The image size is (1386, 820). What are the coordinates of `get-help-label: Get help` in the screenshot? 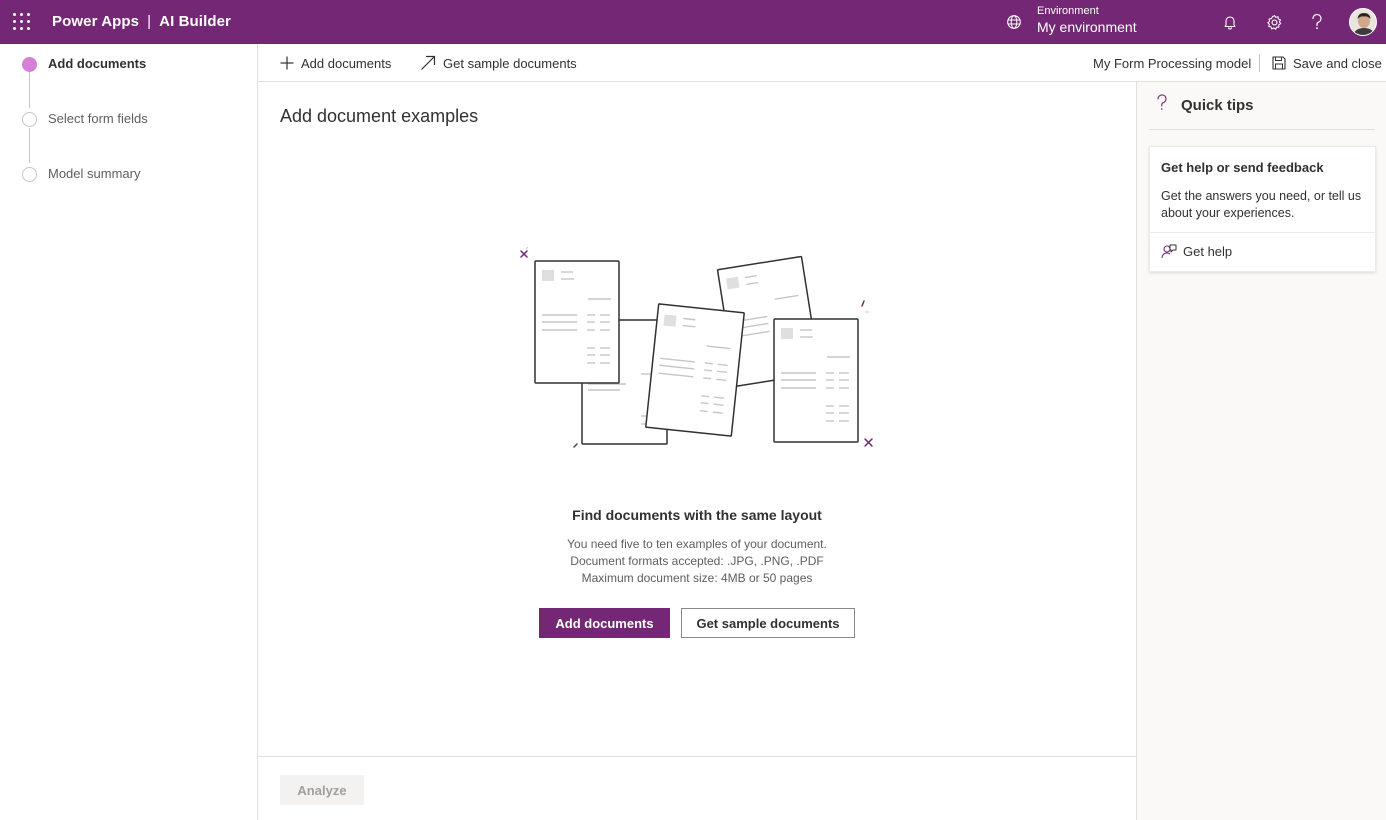 It's located at (1208, 251).